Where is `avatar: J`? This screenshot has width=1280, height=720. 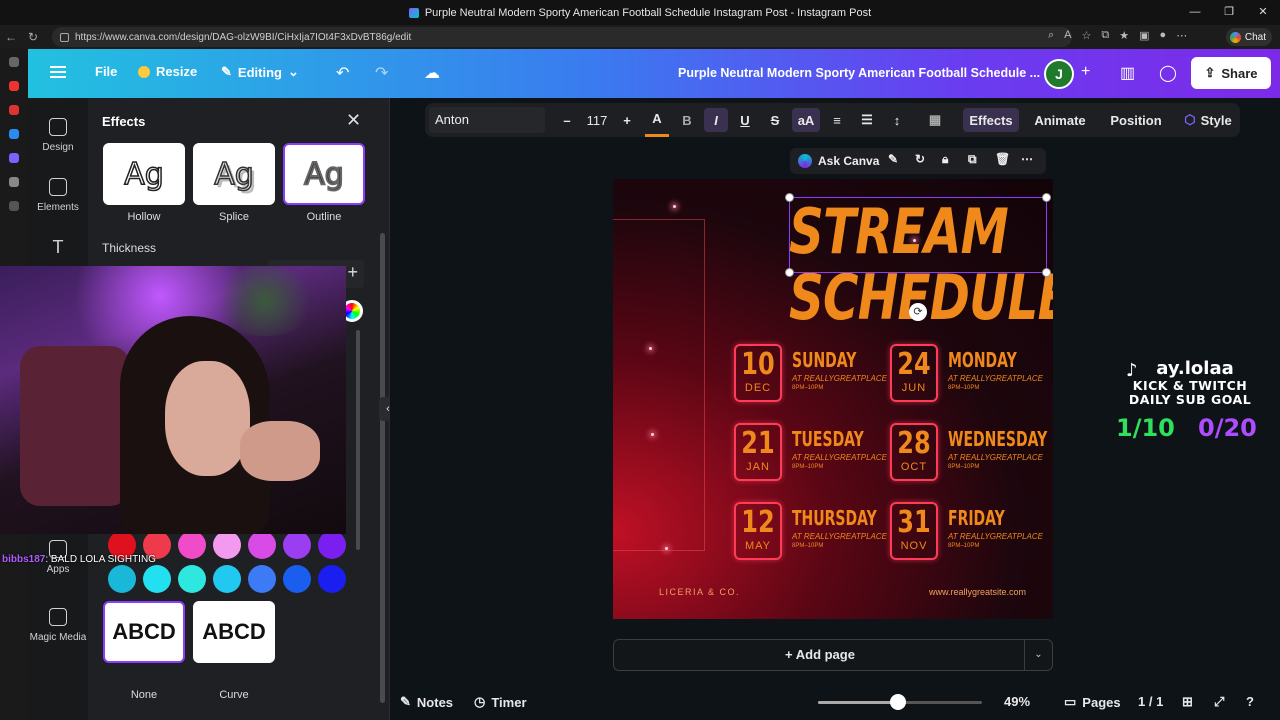
avatar: J is located at coordinates (1059, 74).